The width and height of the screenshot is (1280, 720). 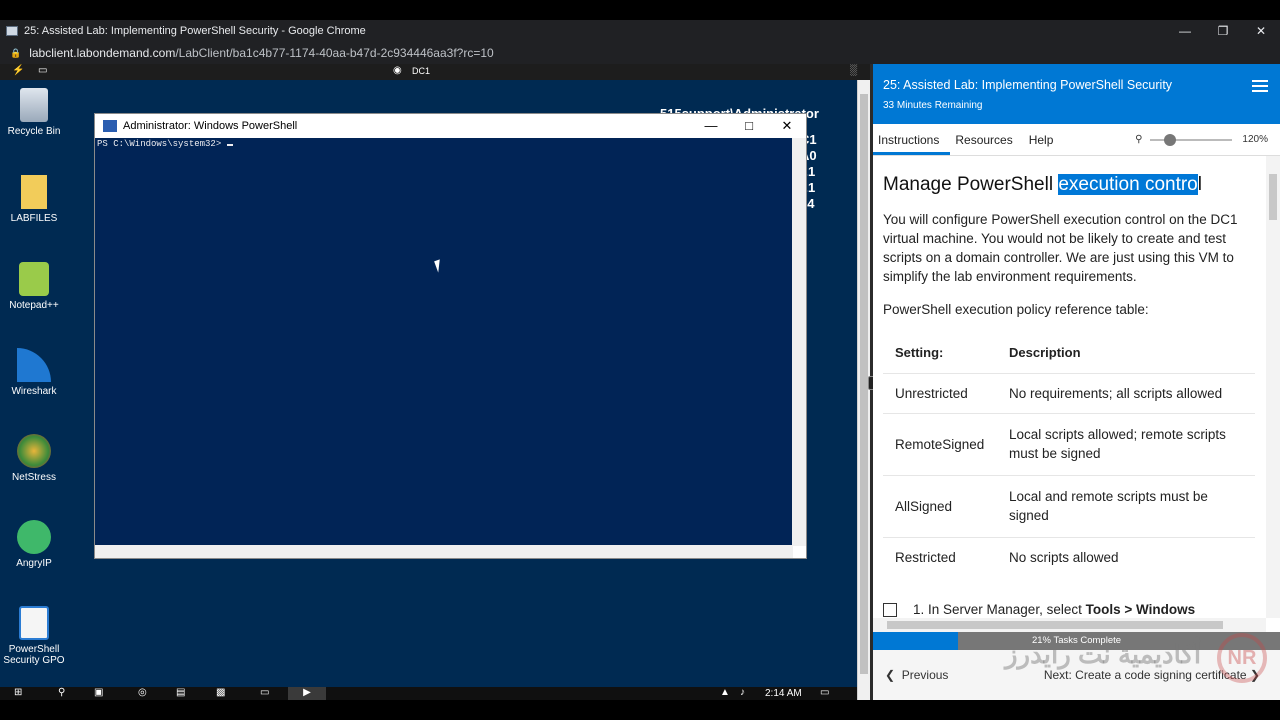 I want to click on table-cell: Unrestricted, so click(x=940, y=392).